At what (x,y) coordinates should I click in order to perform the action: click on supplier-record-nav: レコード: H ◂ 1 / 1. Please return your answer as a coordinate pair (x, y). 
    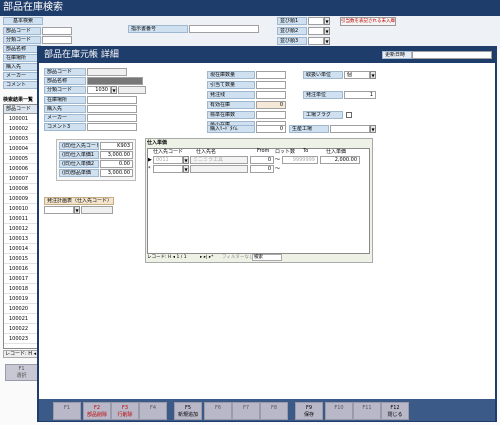
    Looking at the image, I should click on (174, 257).